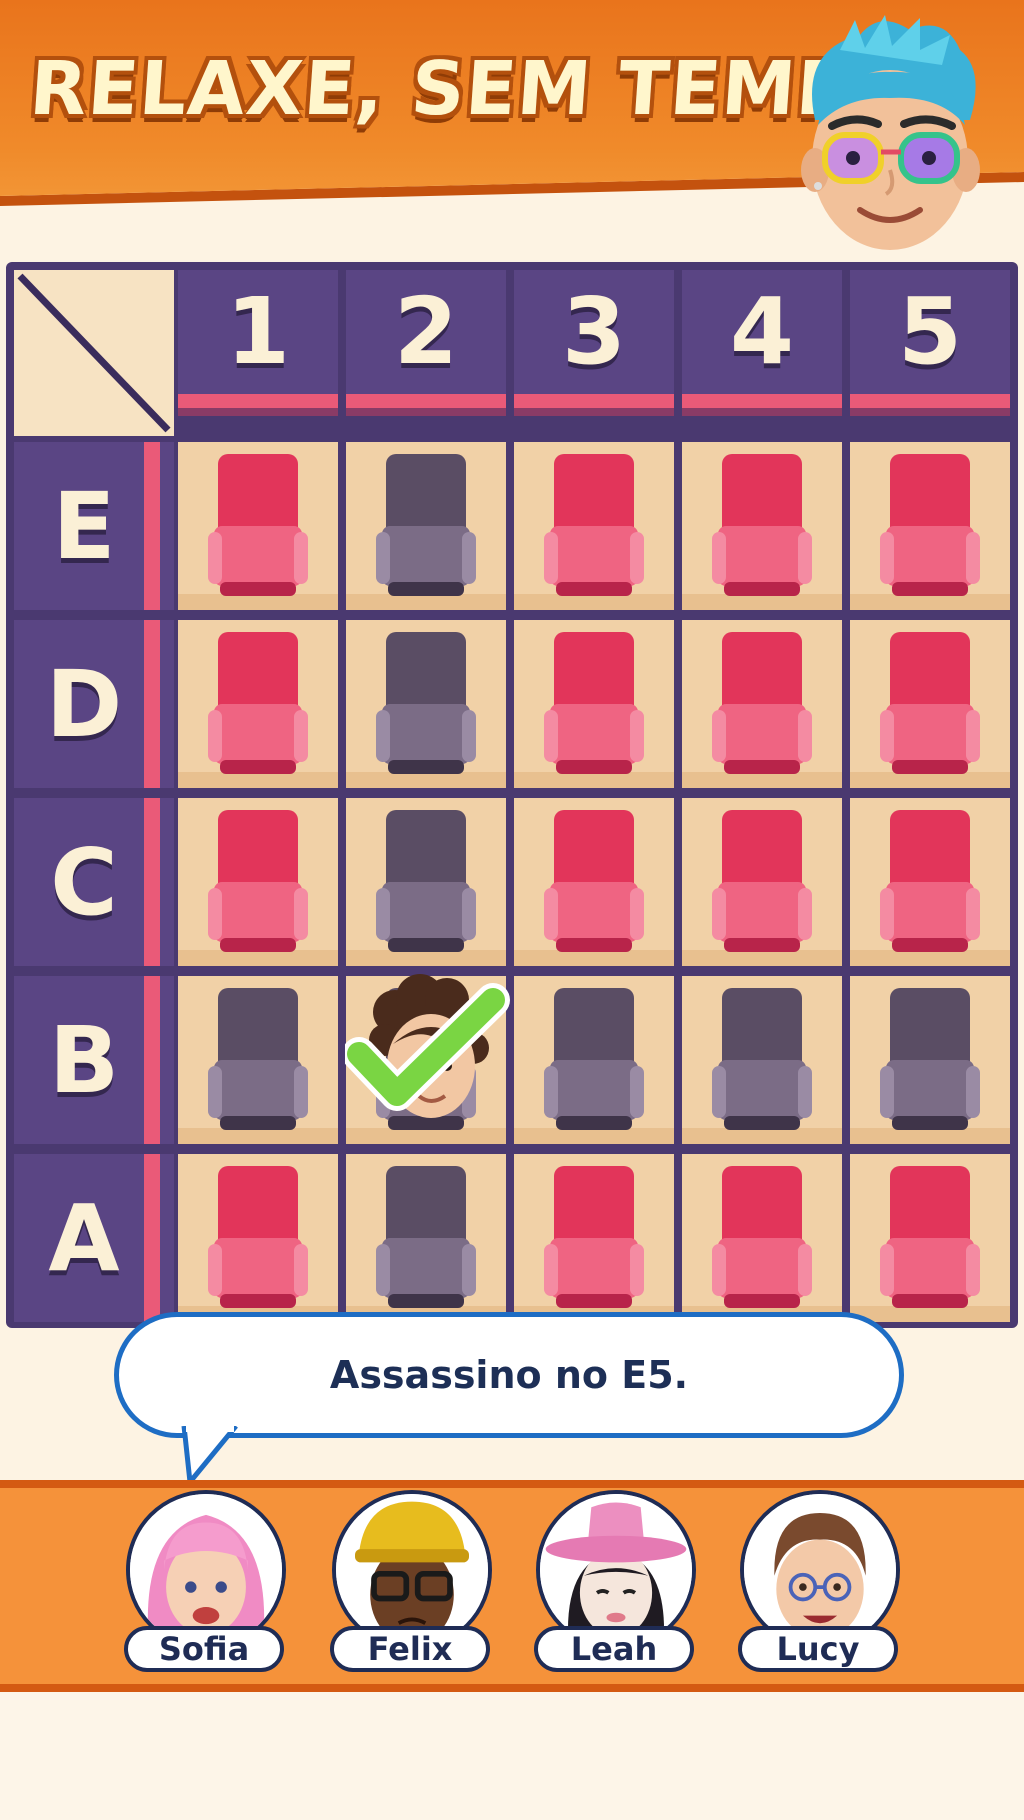 The height and width of the screenshot is (1820, 1024). What do you see at coordinates (818, 1649) in the screenshot?
I see `lucy-name-tag: Lucy` at bounding box center [818, 1649].